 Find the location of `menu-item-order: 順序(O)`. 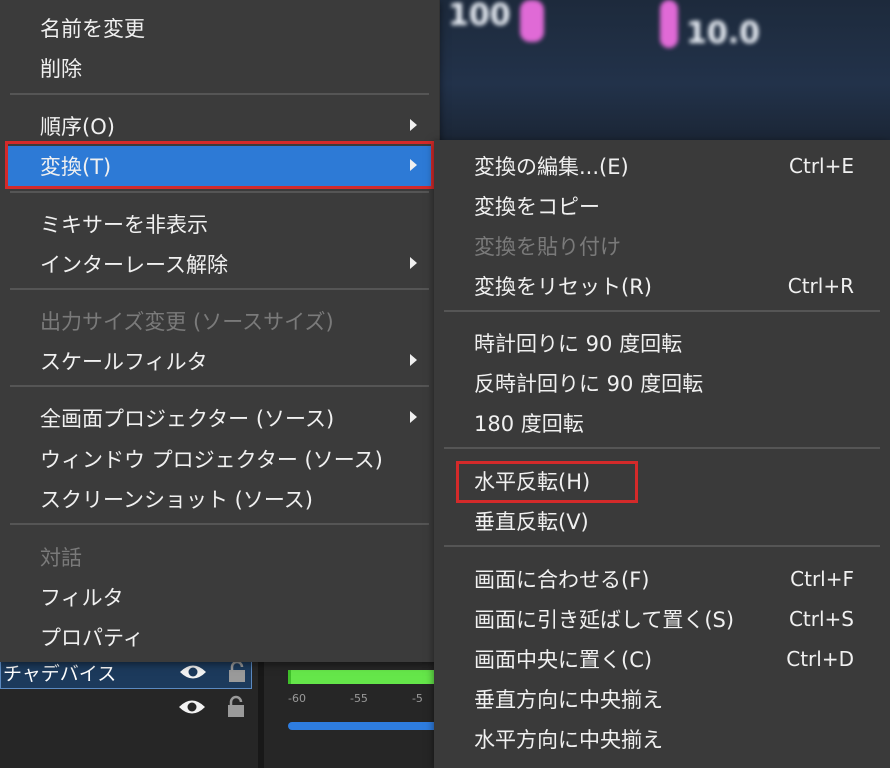

menu-item-order: 順序(O) is located at coordinates (219, 126).